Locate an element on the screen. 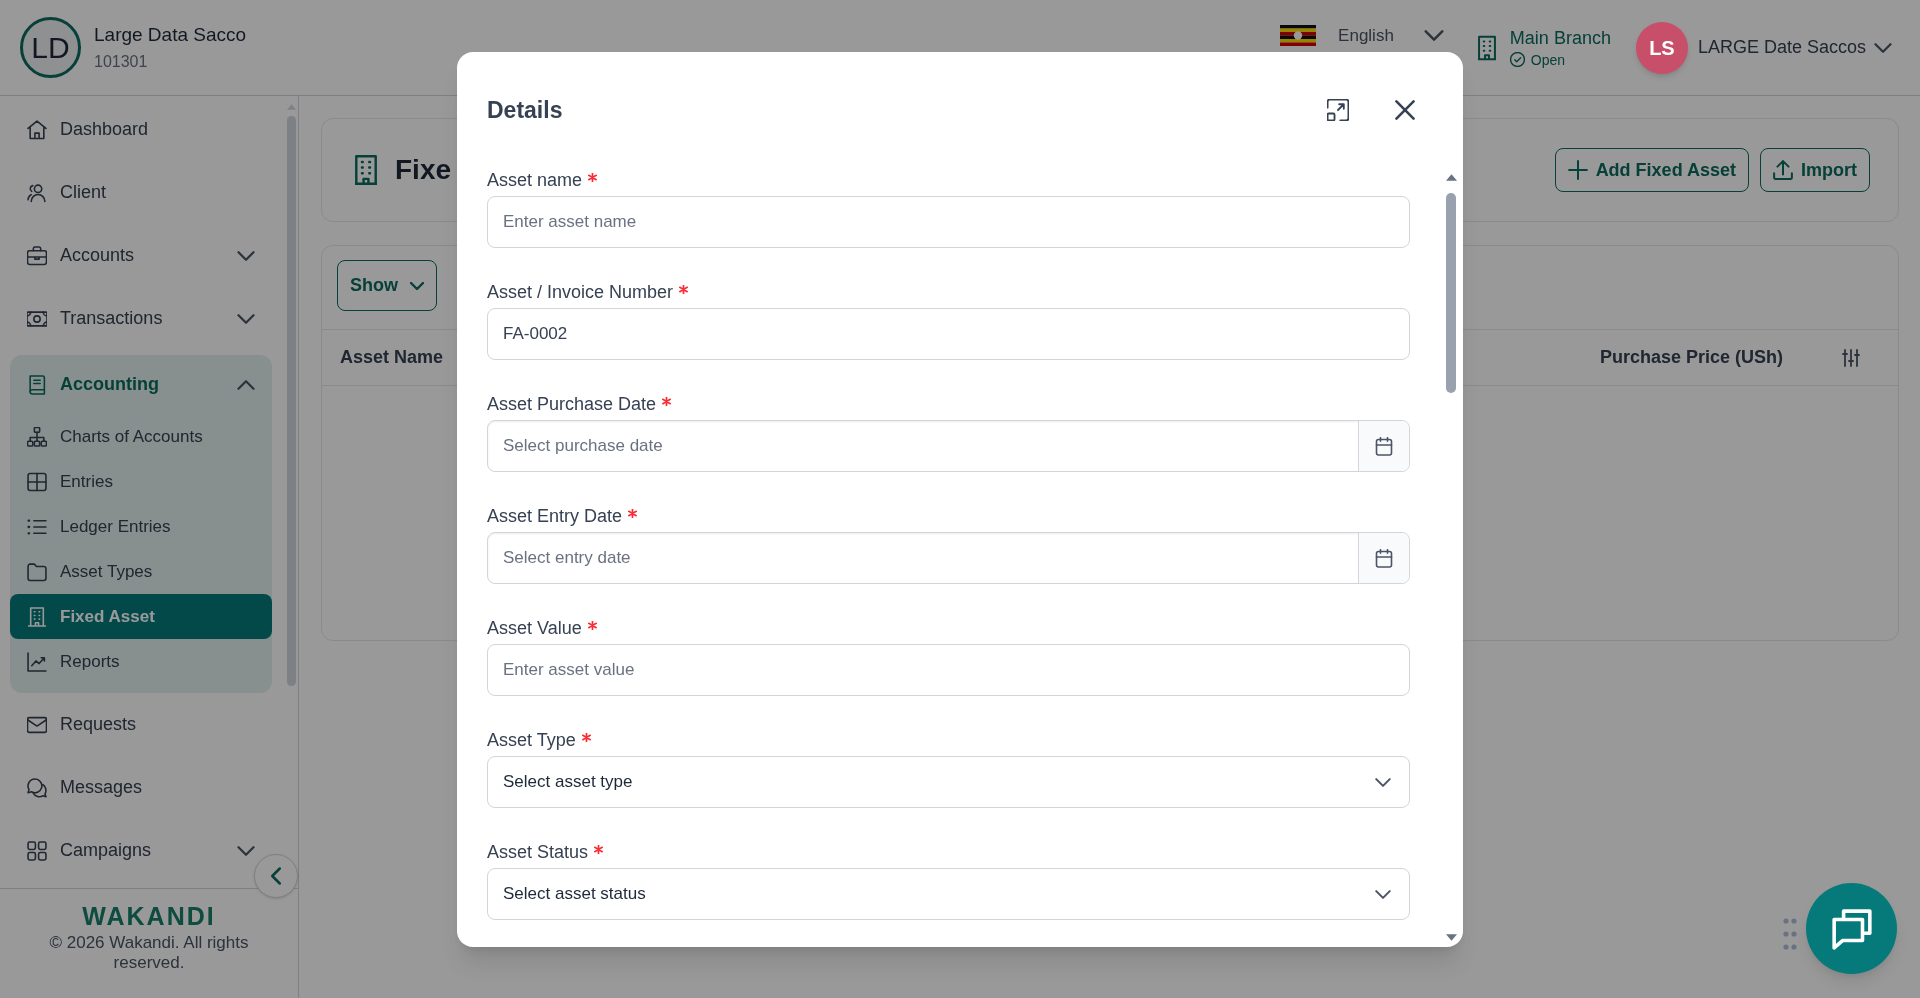  nav-subitem: Ledger Entries is located at coordinates (141, 526).